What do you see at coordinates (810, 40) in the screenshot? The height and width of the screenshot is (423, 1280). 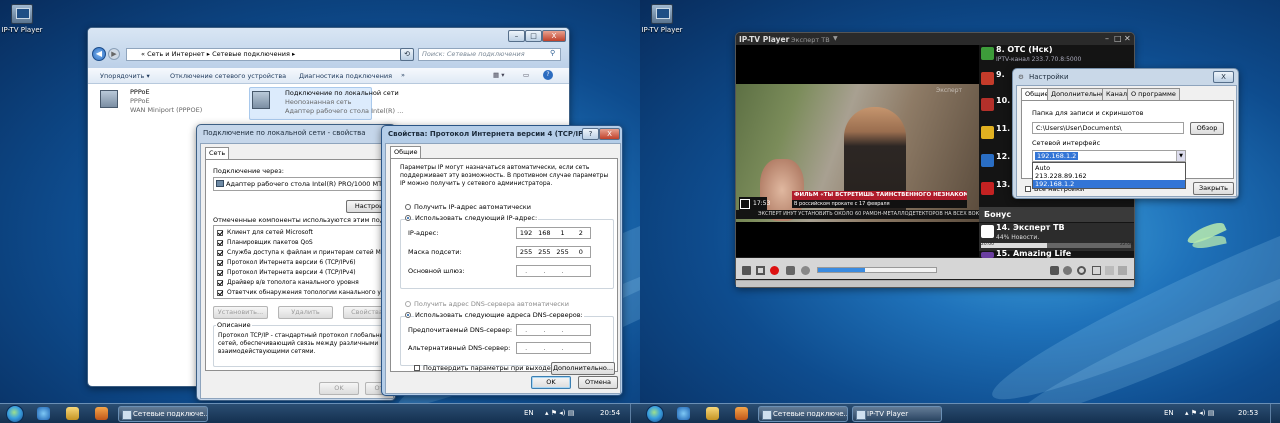 I see `player-channel-title: Эксперт ТВ` at bounding box center [810, 40].